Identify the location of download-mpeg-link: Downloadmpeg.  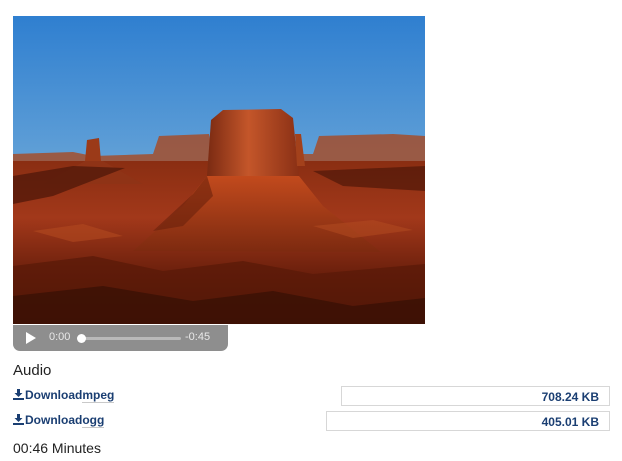
(64, 395).